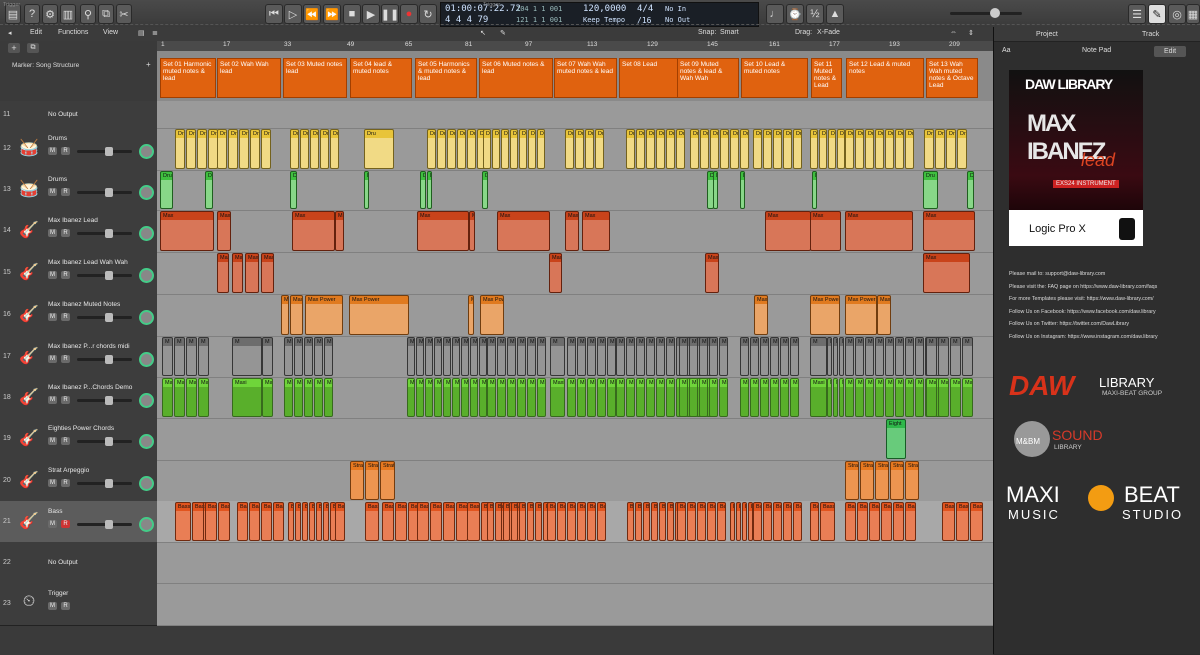 The image size is (1200, 655). I want to click on marker-region: Set 08 Lead, so click(649, 78).